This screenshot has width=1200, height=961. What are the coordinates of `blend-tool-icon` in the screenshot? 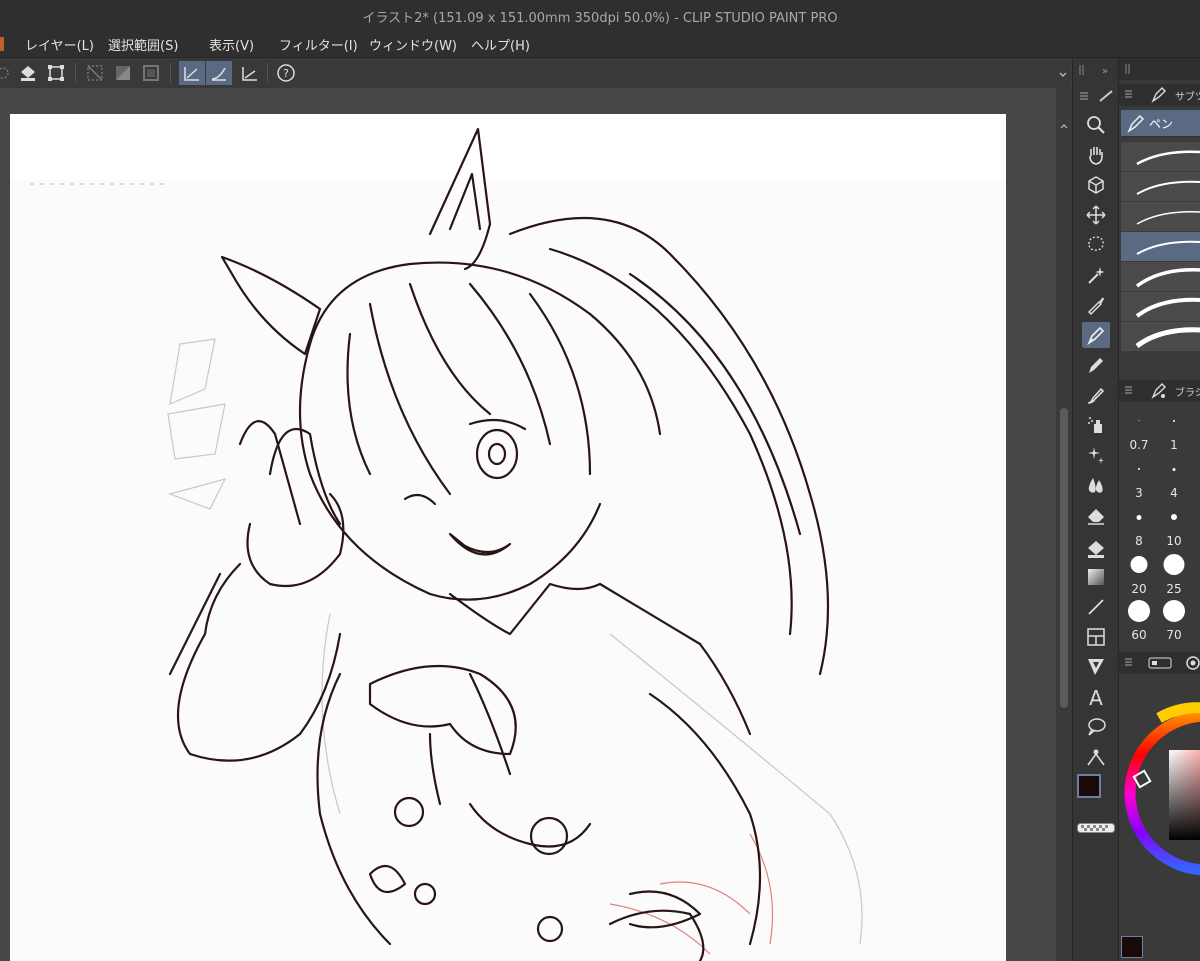 It's located at (1096, 485).